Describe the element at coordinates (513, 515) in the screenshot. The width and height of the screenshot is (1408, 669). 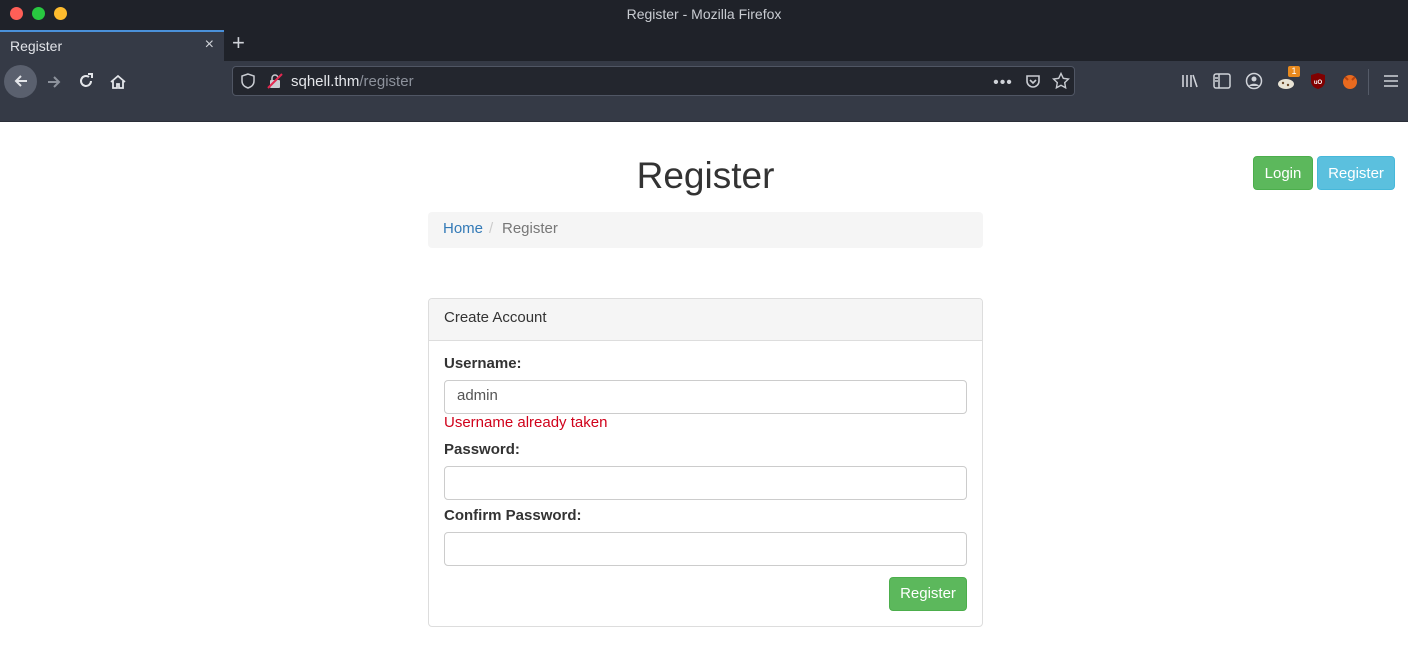
I see `confirm-password-label: Confirm Password:` at that location.